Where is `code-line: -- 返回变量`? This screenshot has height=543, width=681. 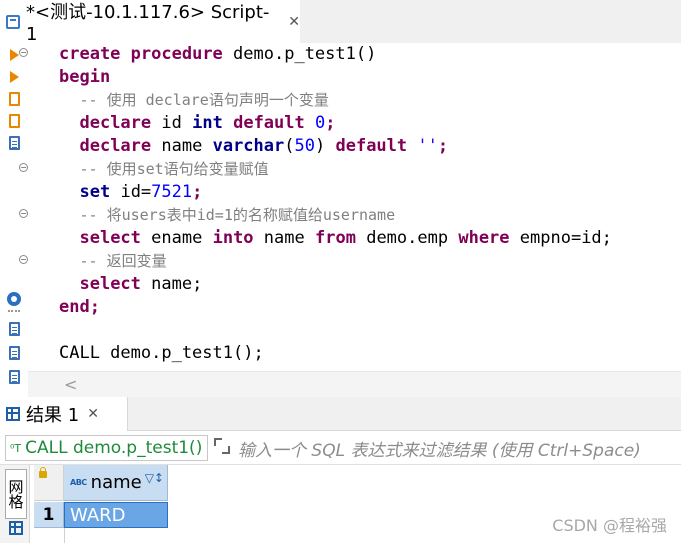
code-line: -- 返回变量 is located at coordinates (123, 261).